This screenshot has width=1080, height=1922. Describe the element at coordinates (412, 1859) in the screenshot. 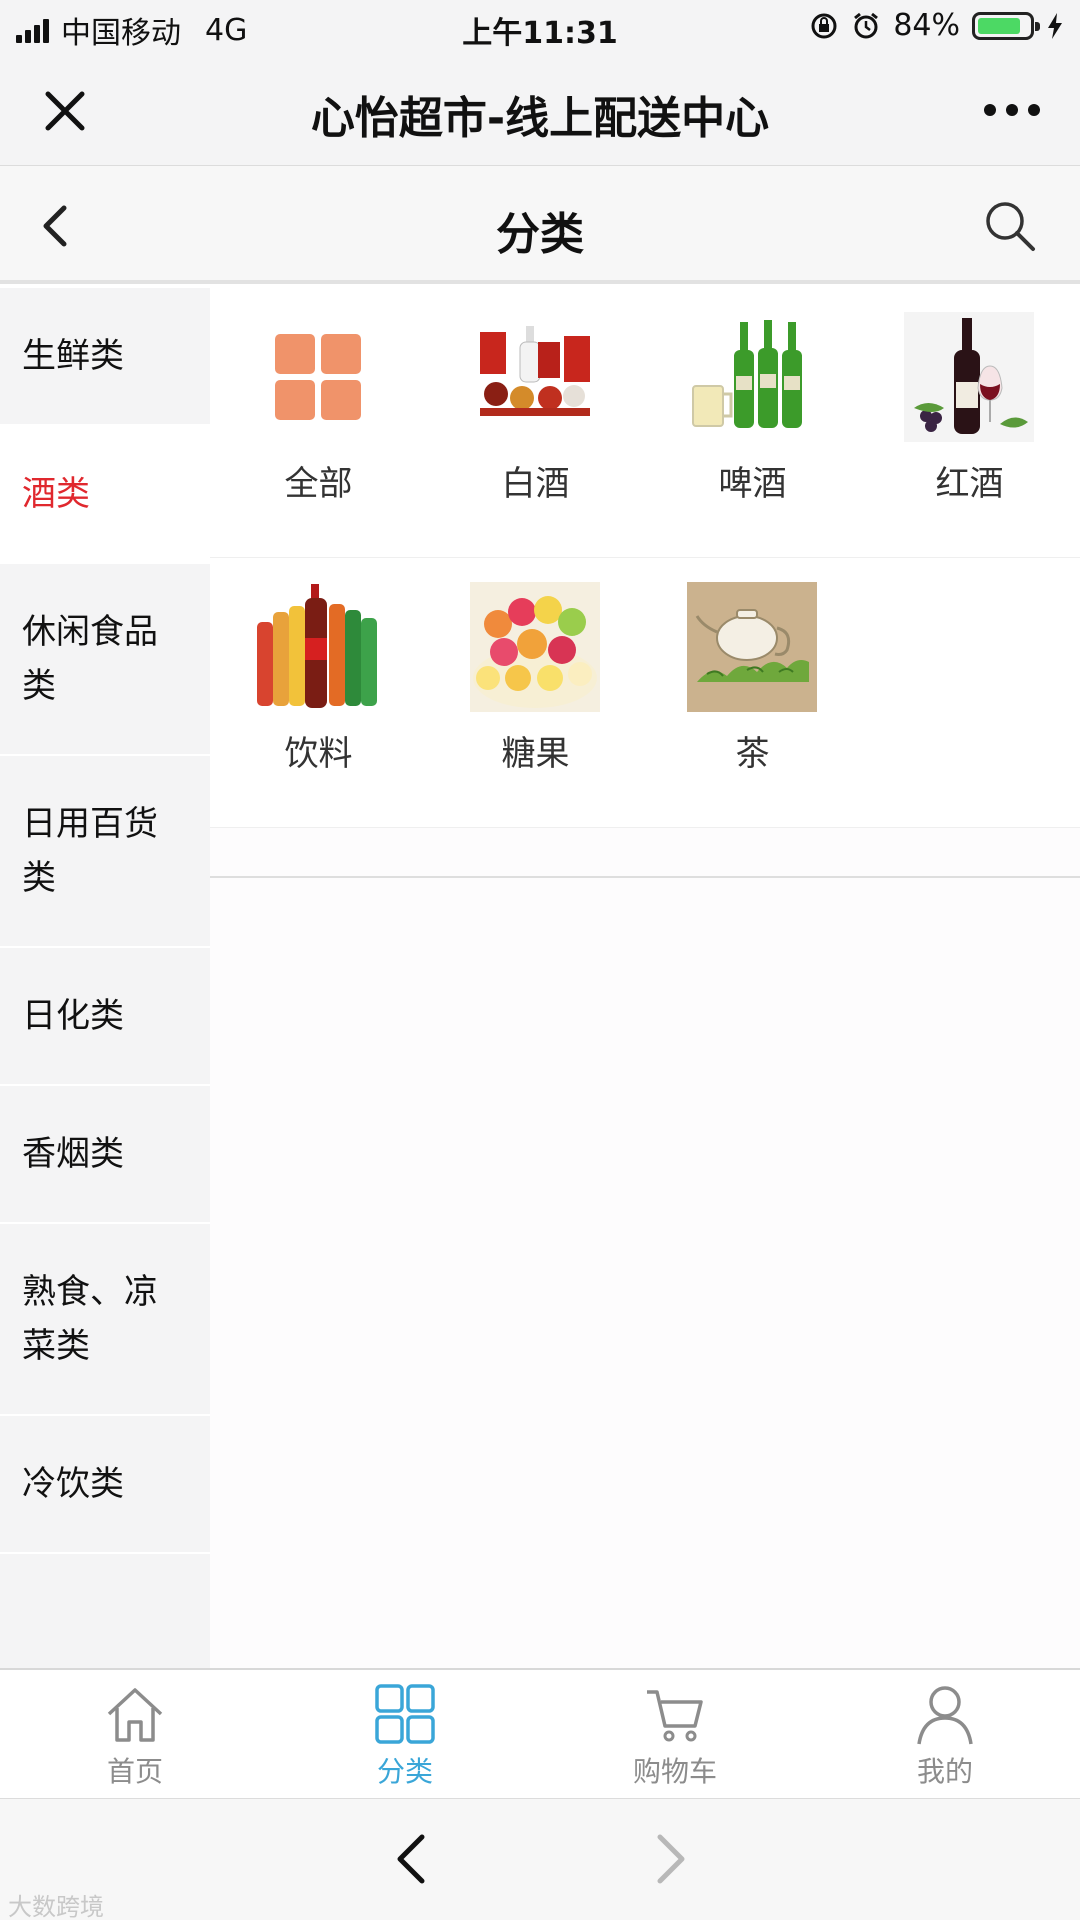

I see `nav-back-icon` at that location.